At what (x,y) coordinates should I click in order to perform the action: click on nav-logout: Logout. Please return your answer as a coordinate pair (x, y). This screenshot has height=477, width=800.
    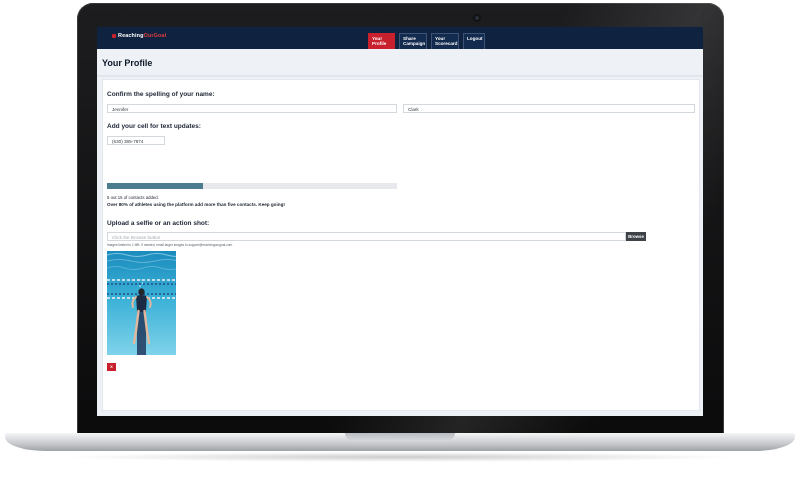
    Looking at the image, I should click on (474, 41).